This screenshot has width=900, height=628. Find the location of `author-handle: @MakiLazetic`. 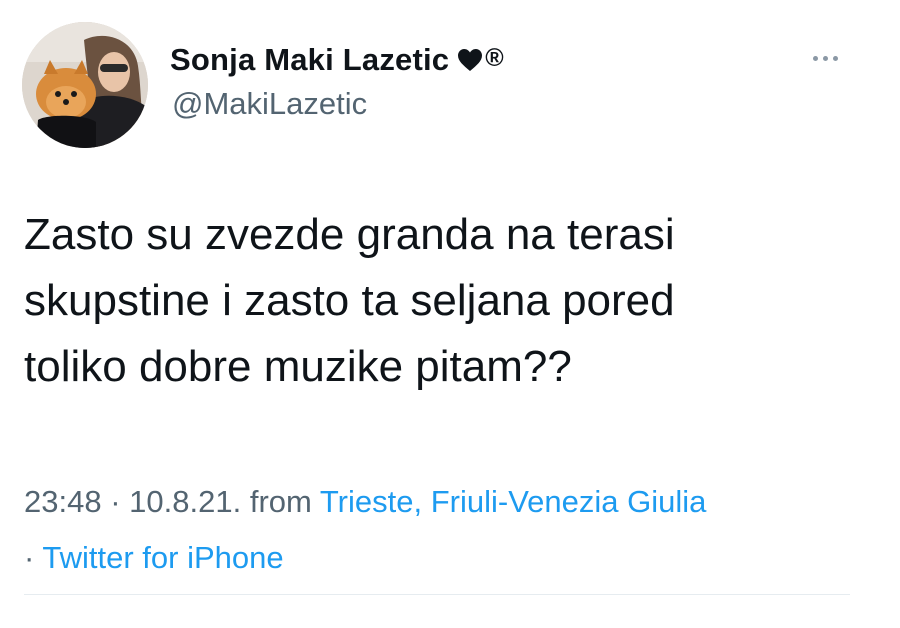

author-handle: @MakiLazetic is located at coordinates (269, 104).